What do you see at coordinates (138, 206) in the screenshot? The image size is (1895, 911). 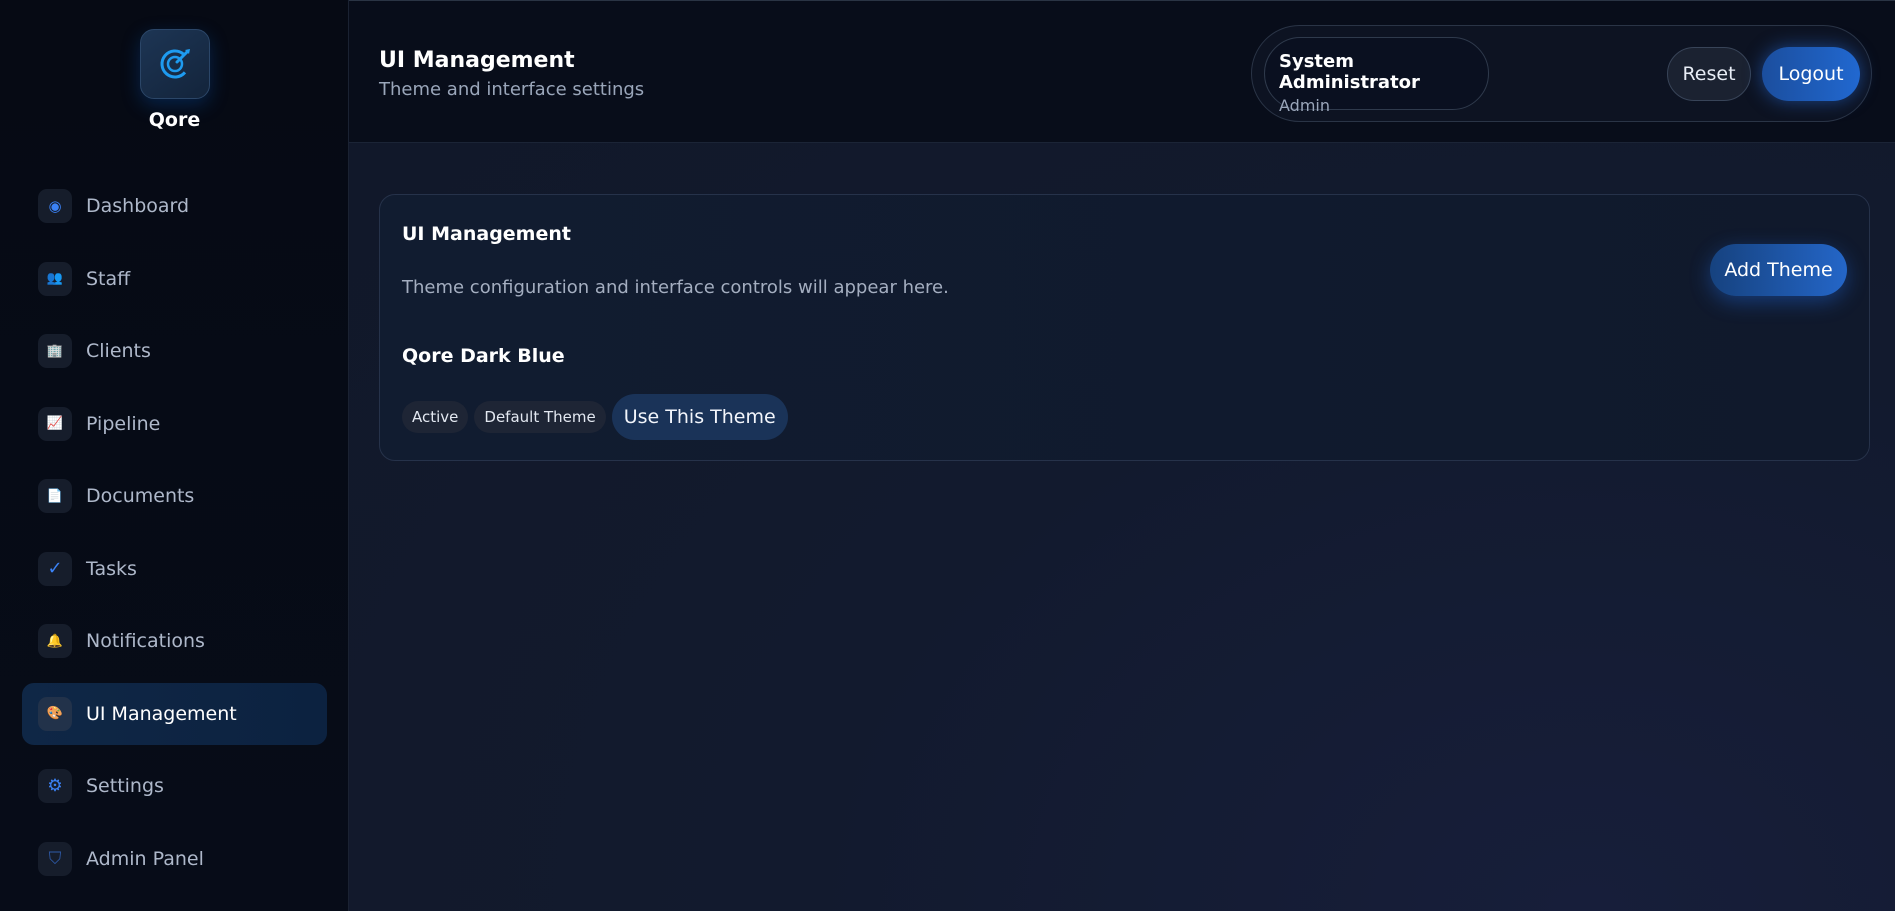 I see `sidebar-item-label: Dashboard` at bounding box center [138, 206].